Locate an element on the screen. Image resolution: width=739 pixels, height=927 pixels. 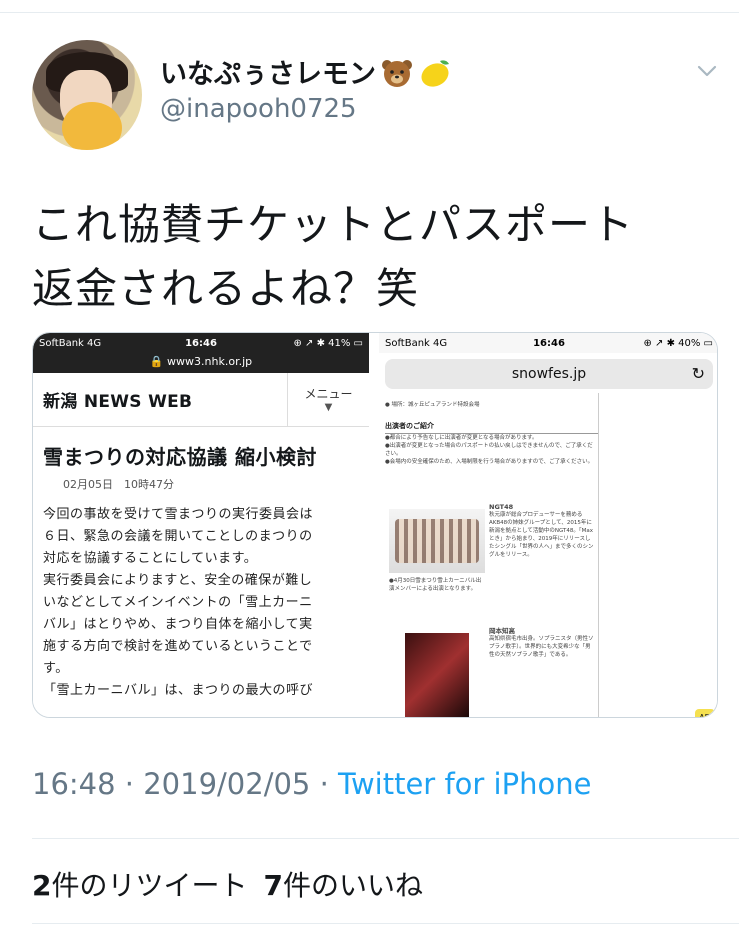
like-count: 7 is located at coordinates (273, 885).